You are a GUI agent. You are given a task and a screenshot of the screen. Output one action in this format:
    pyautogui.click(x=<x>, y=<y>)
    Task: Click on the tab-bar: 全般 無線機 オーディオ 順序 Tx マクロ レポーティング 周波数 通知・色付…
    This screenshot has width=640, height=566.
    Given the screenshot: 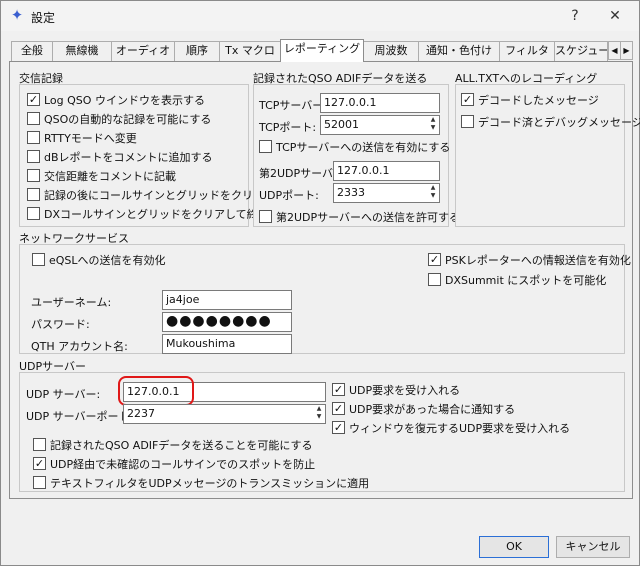 What is the action you would take?
    pyautogui.click(x=321, y=50)
    